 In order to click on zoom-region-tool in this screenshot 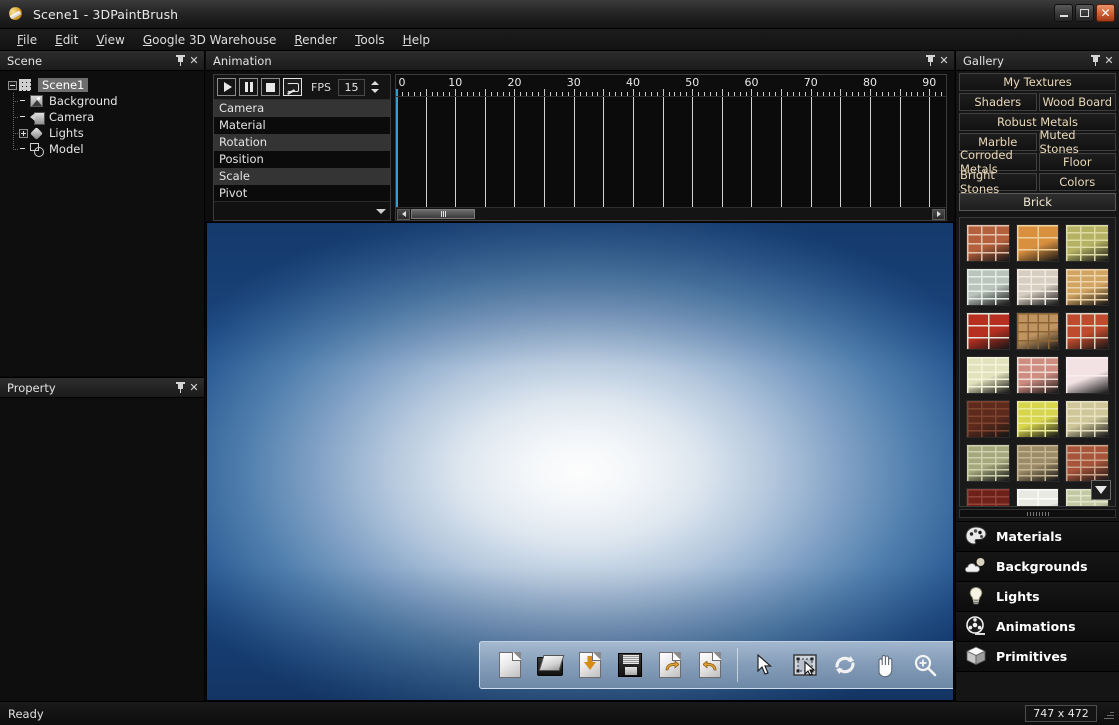, I will do `click(950, 665)`.